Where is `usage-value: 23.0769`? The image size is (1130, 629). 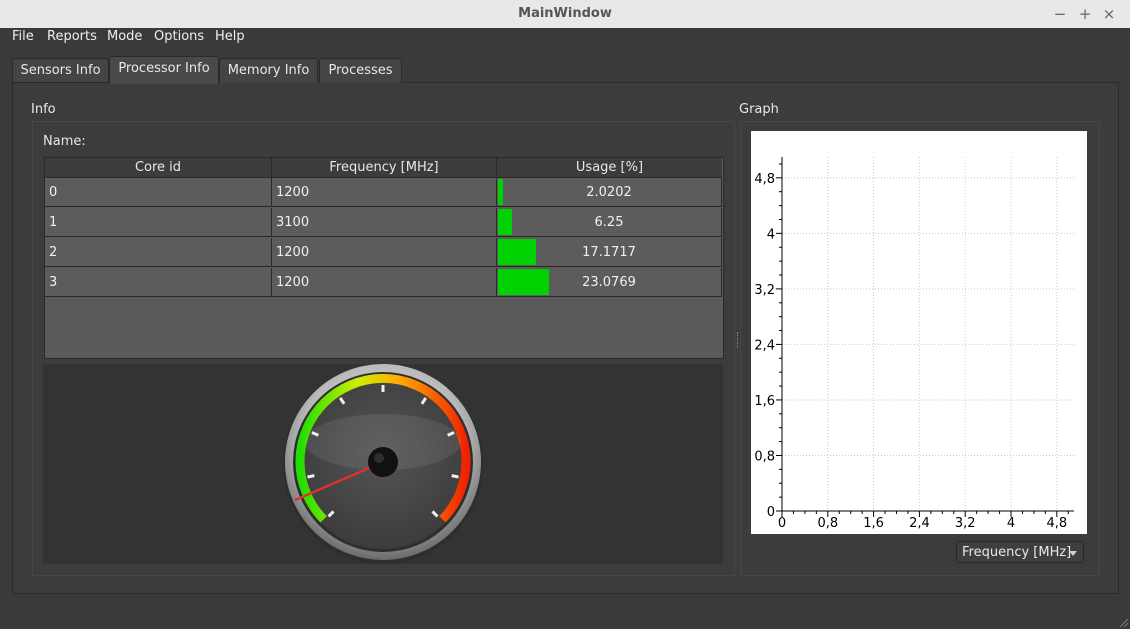 usage-value: 23.0769 is located at coordinates (609, 282).